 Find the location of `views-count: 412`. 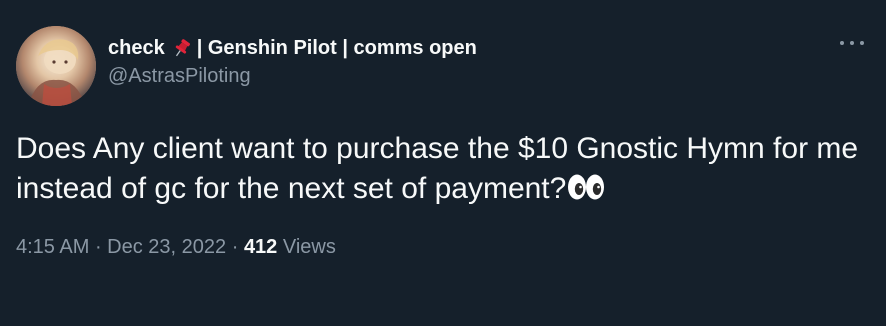

views-count: 412 is located at coordinates (260, 247).